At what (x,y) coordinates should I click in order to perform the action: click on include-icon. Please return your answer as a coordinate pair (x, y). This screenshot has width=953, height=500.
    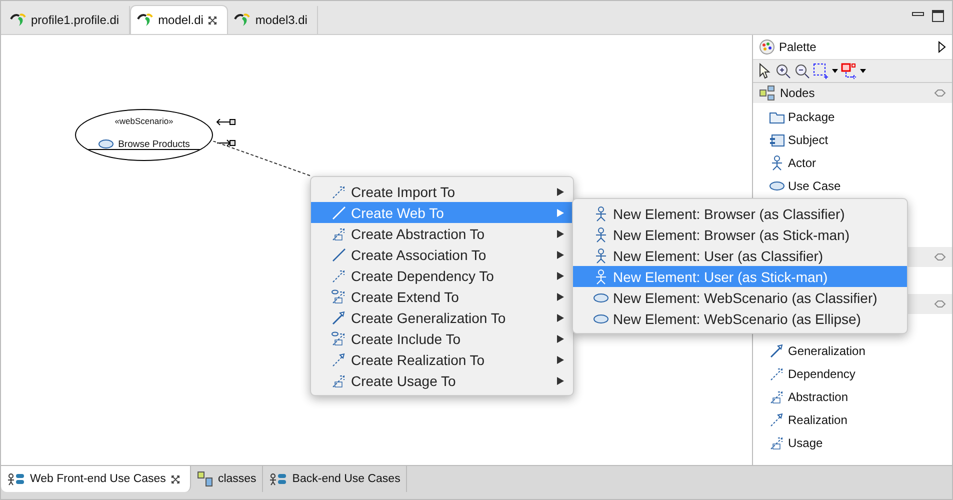
    Looking at the image, I should click on (339, 338).